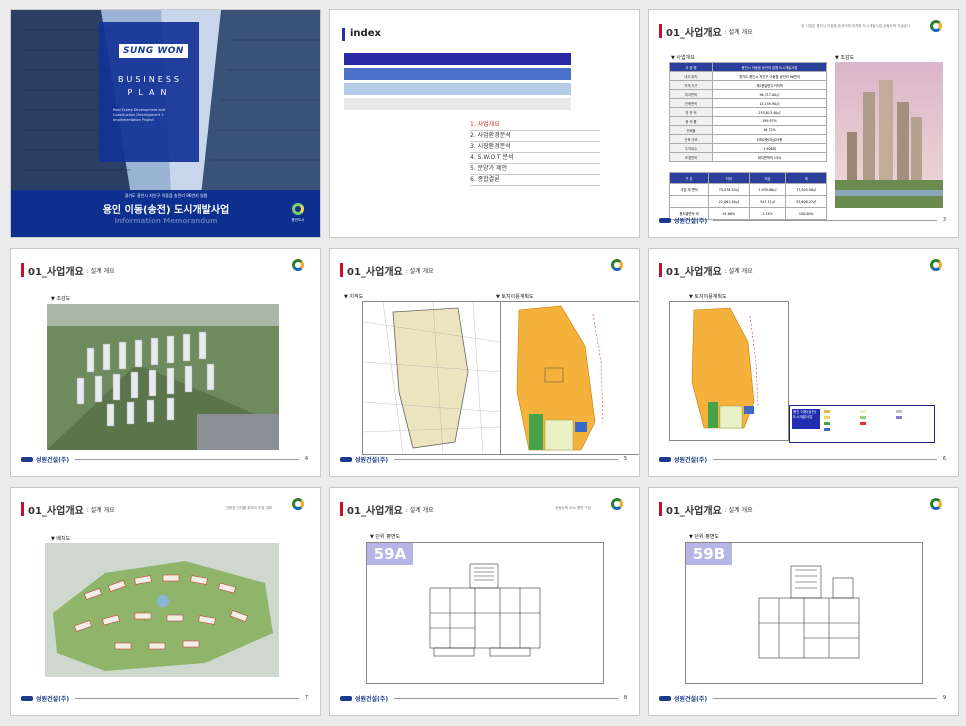 This screenshot has height=726, width=966. I want to click on index-item-2: 2. 사업환경분석, so click(535, 136).